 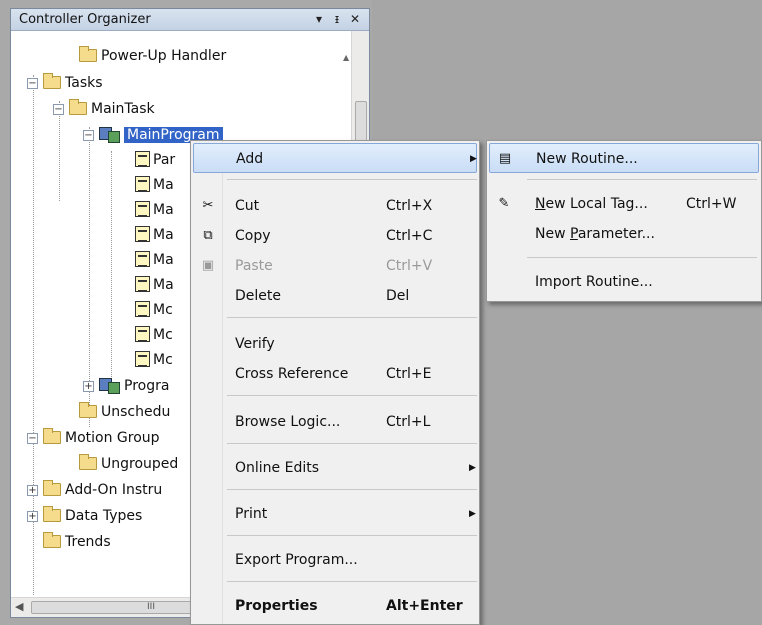 I want to click on organizer-title-bar: Controller Organizer ▾ ᵻ ✕, so click(x=190, y=20).